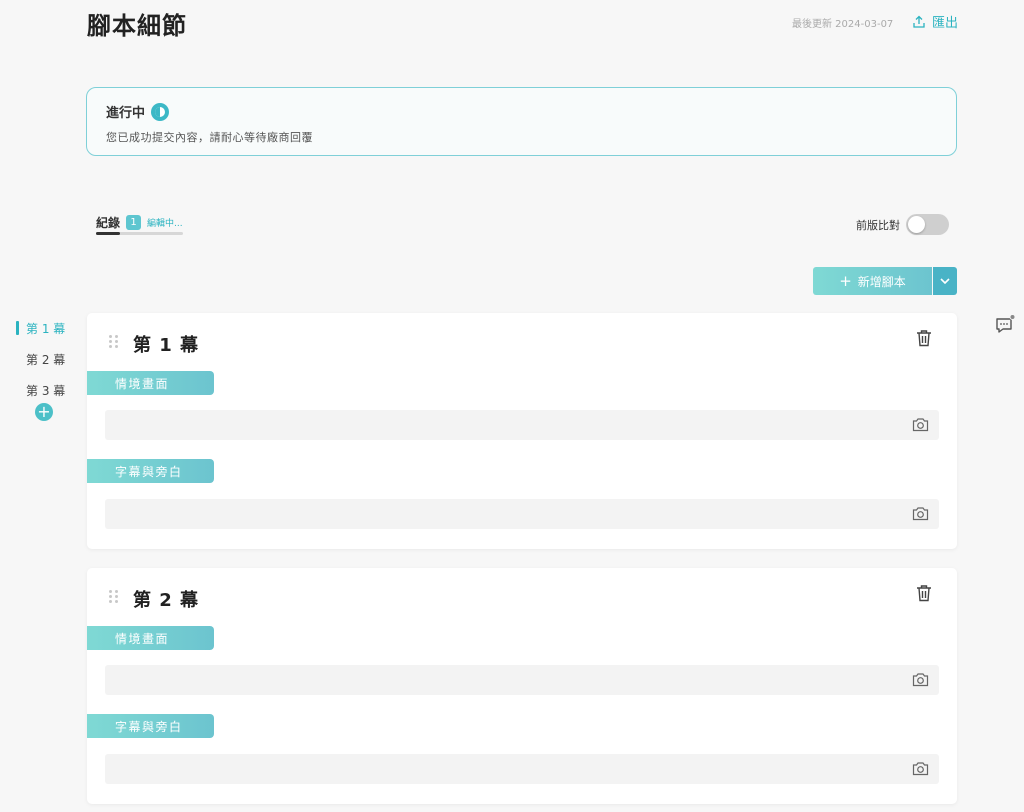 This screenshot has height=812, width=1024. What do you see at coordinates (902, 224) in the screenshot?
I see `compare-control: 前版比對` at bounding box center [902, 224].